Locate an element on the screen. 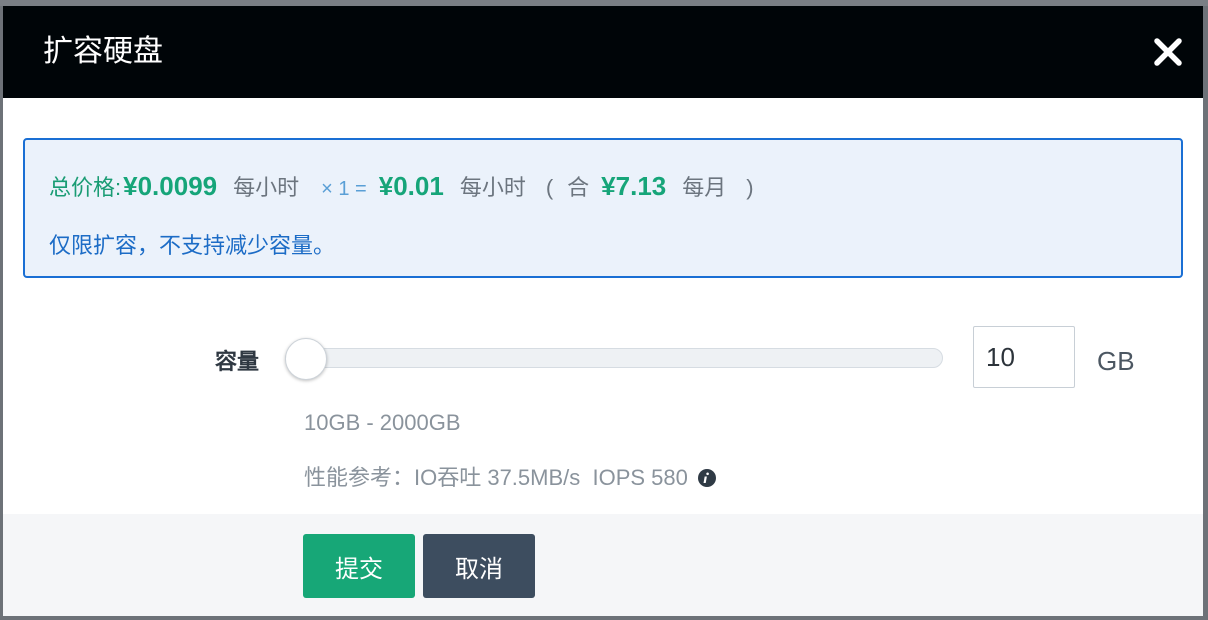 The image size is (1208, 620). submit-button: 提交 is located at coordinates (359, 566).